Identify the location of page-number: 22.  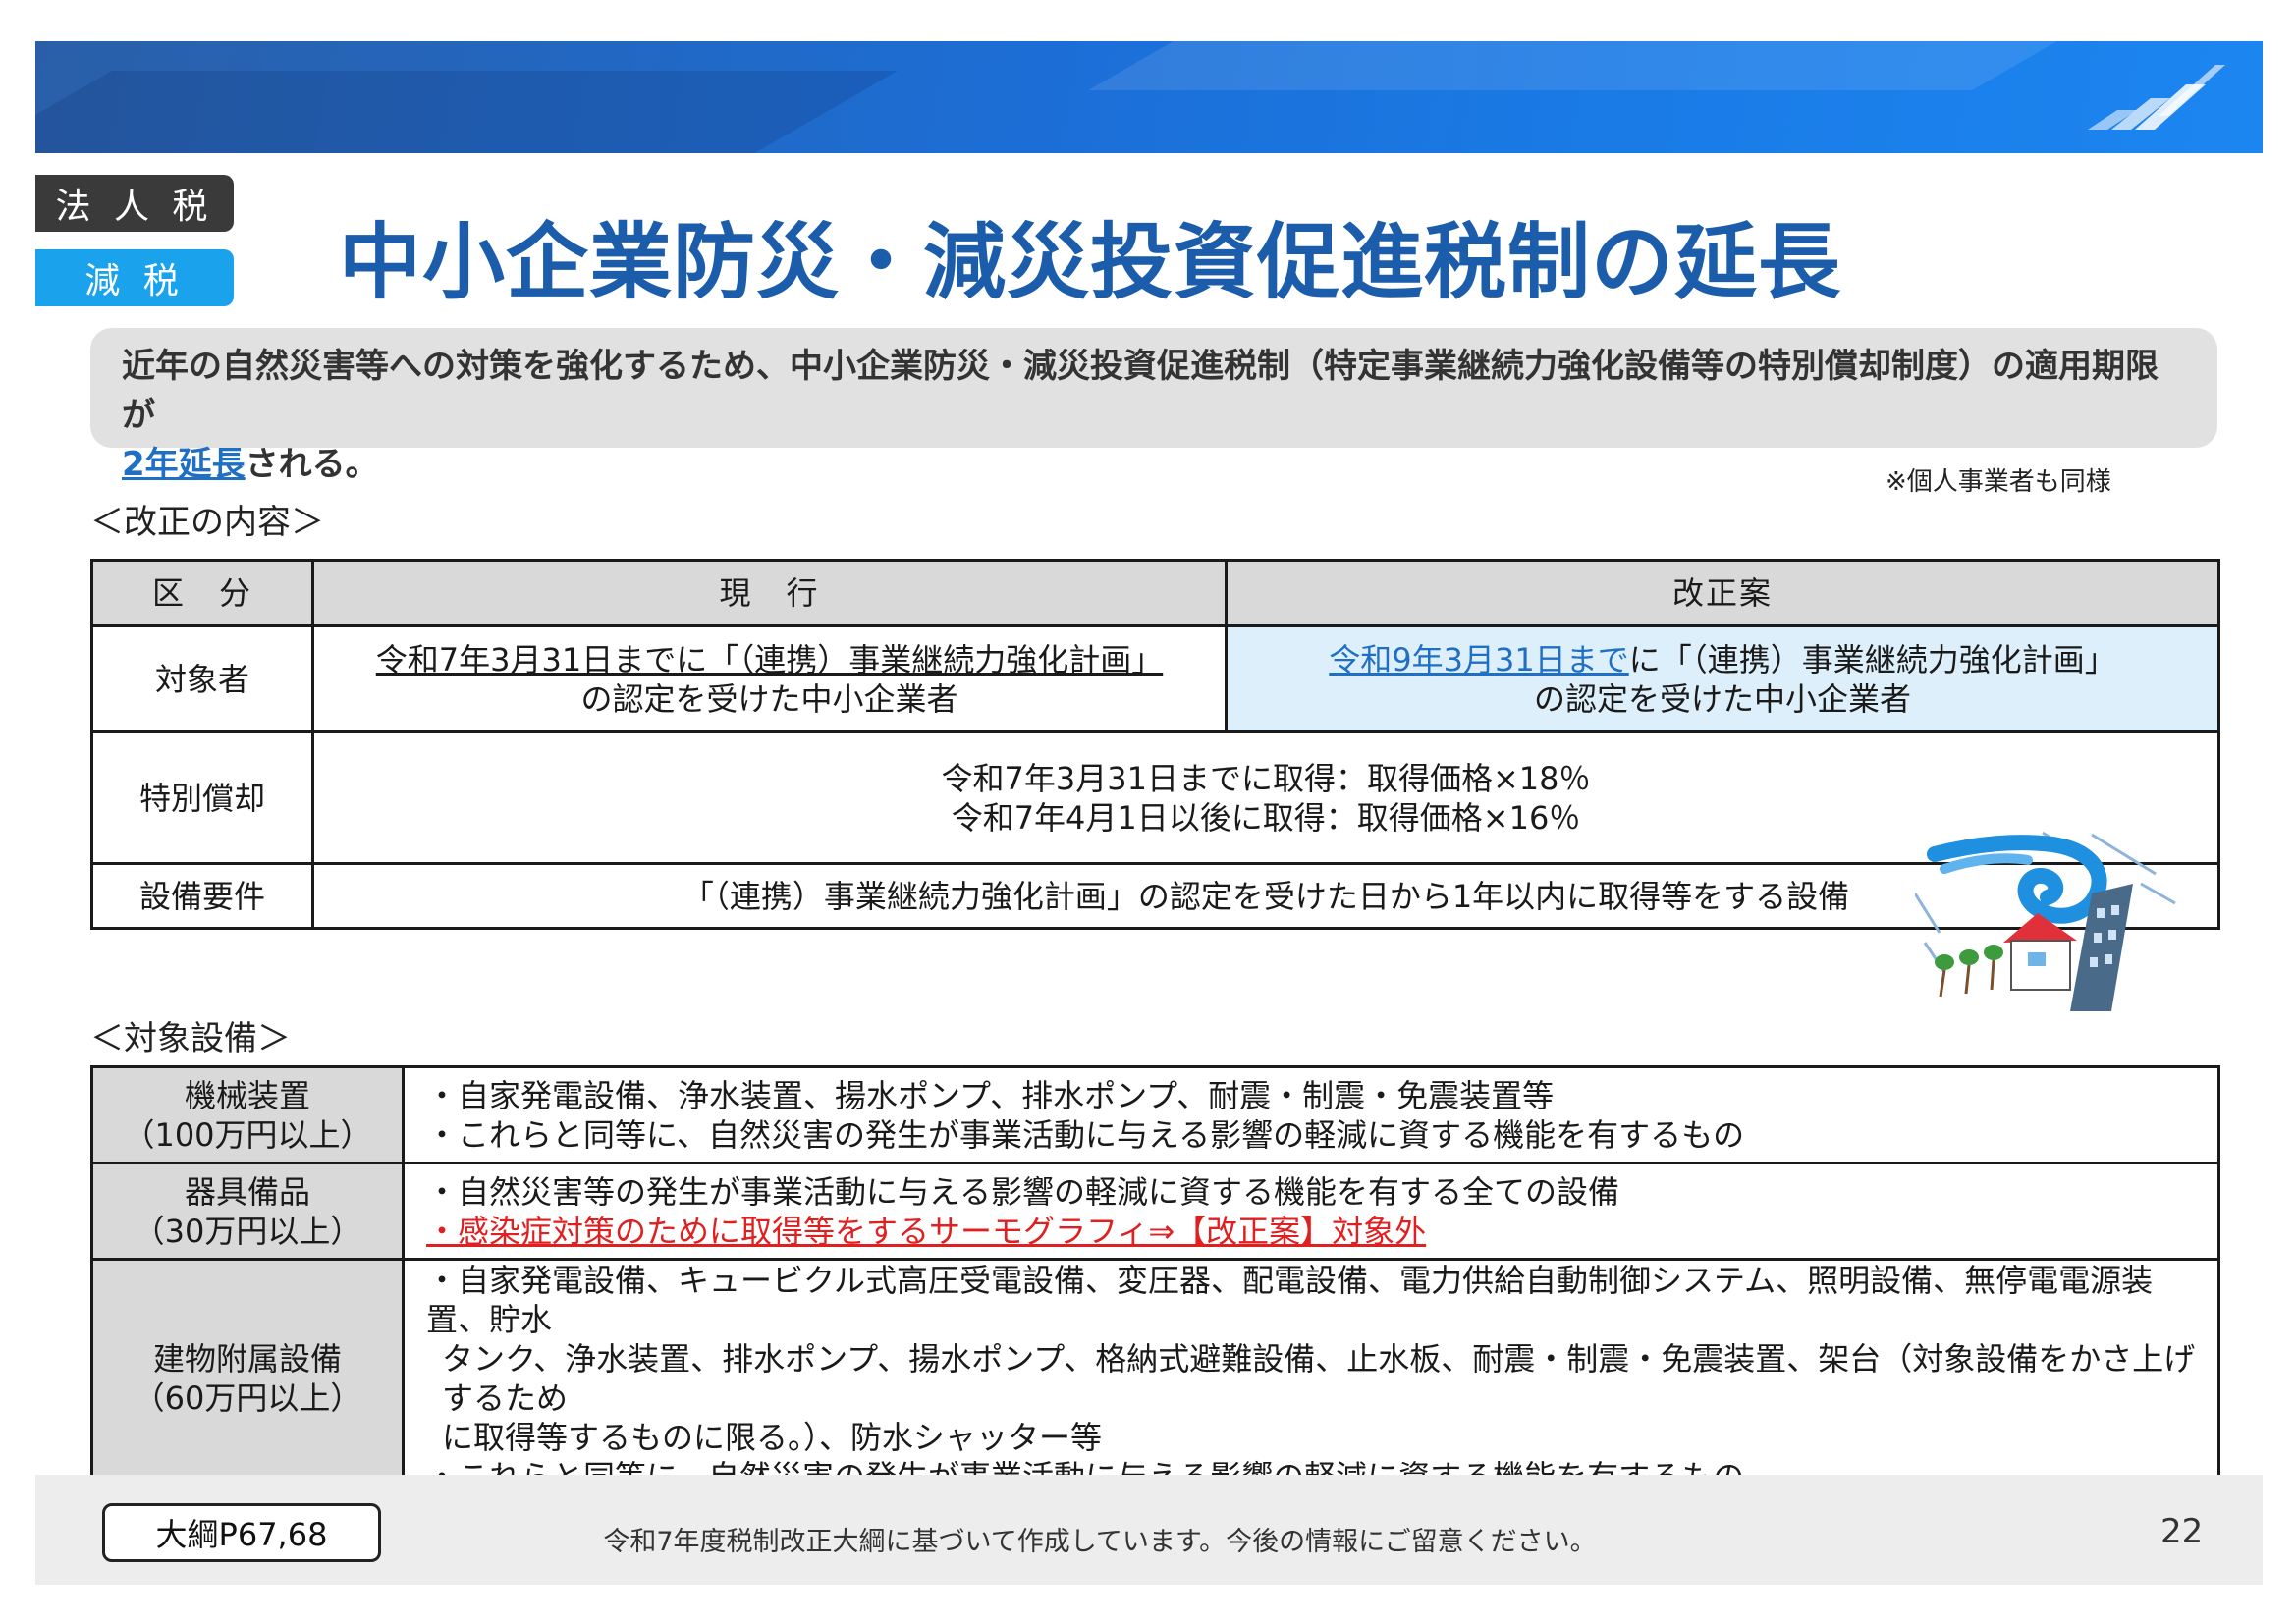
(2182, 1531).